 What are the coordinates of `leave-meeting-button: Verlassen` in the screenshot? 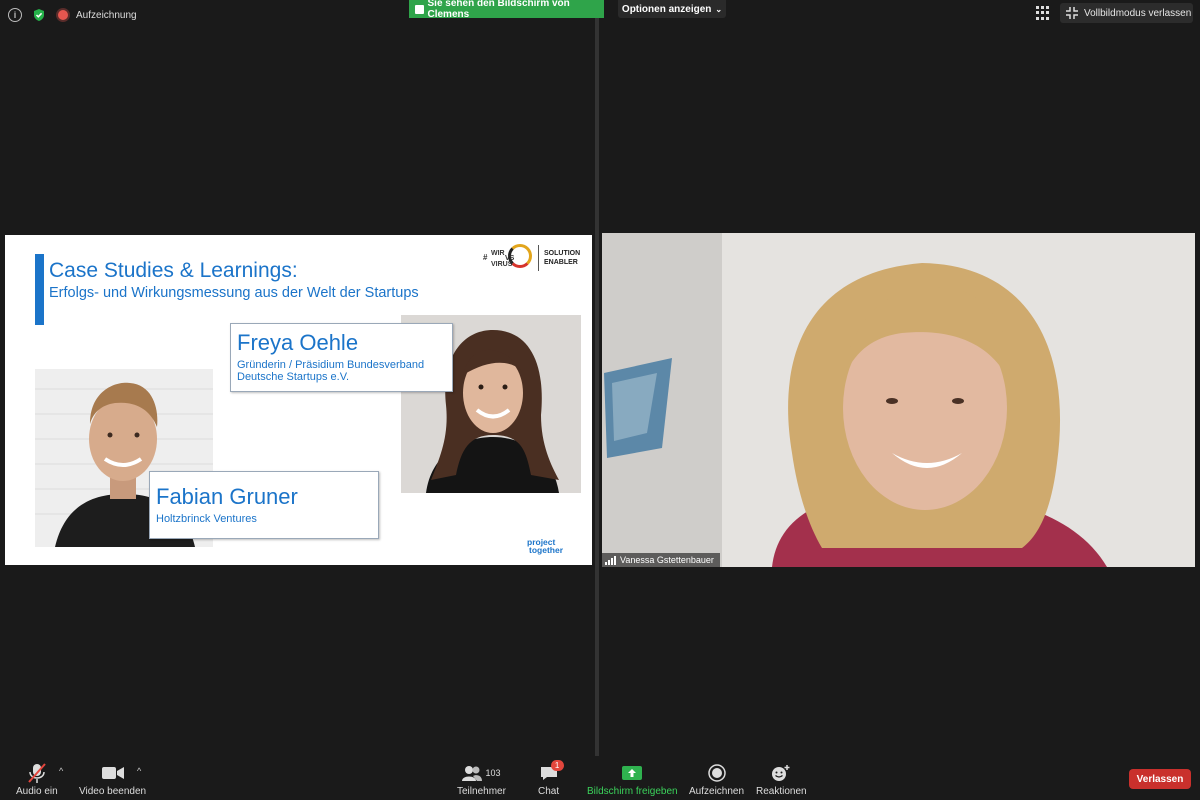 It's located at (1160, 779).